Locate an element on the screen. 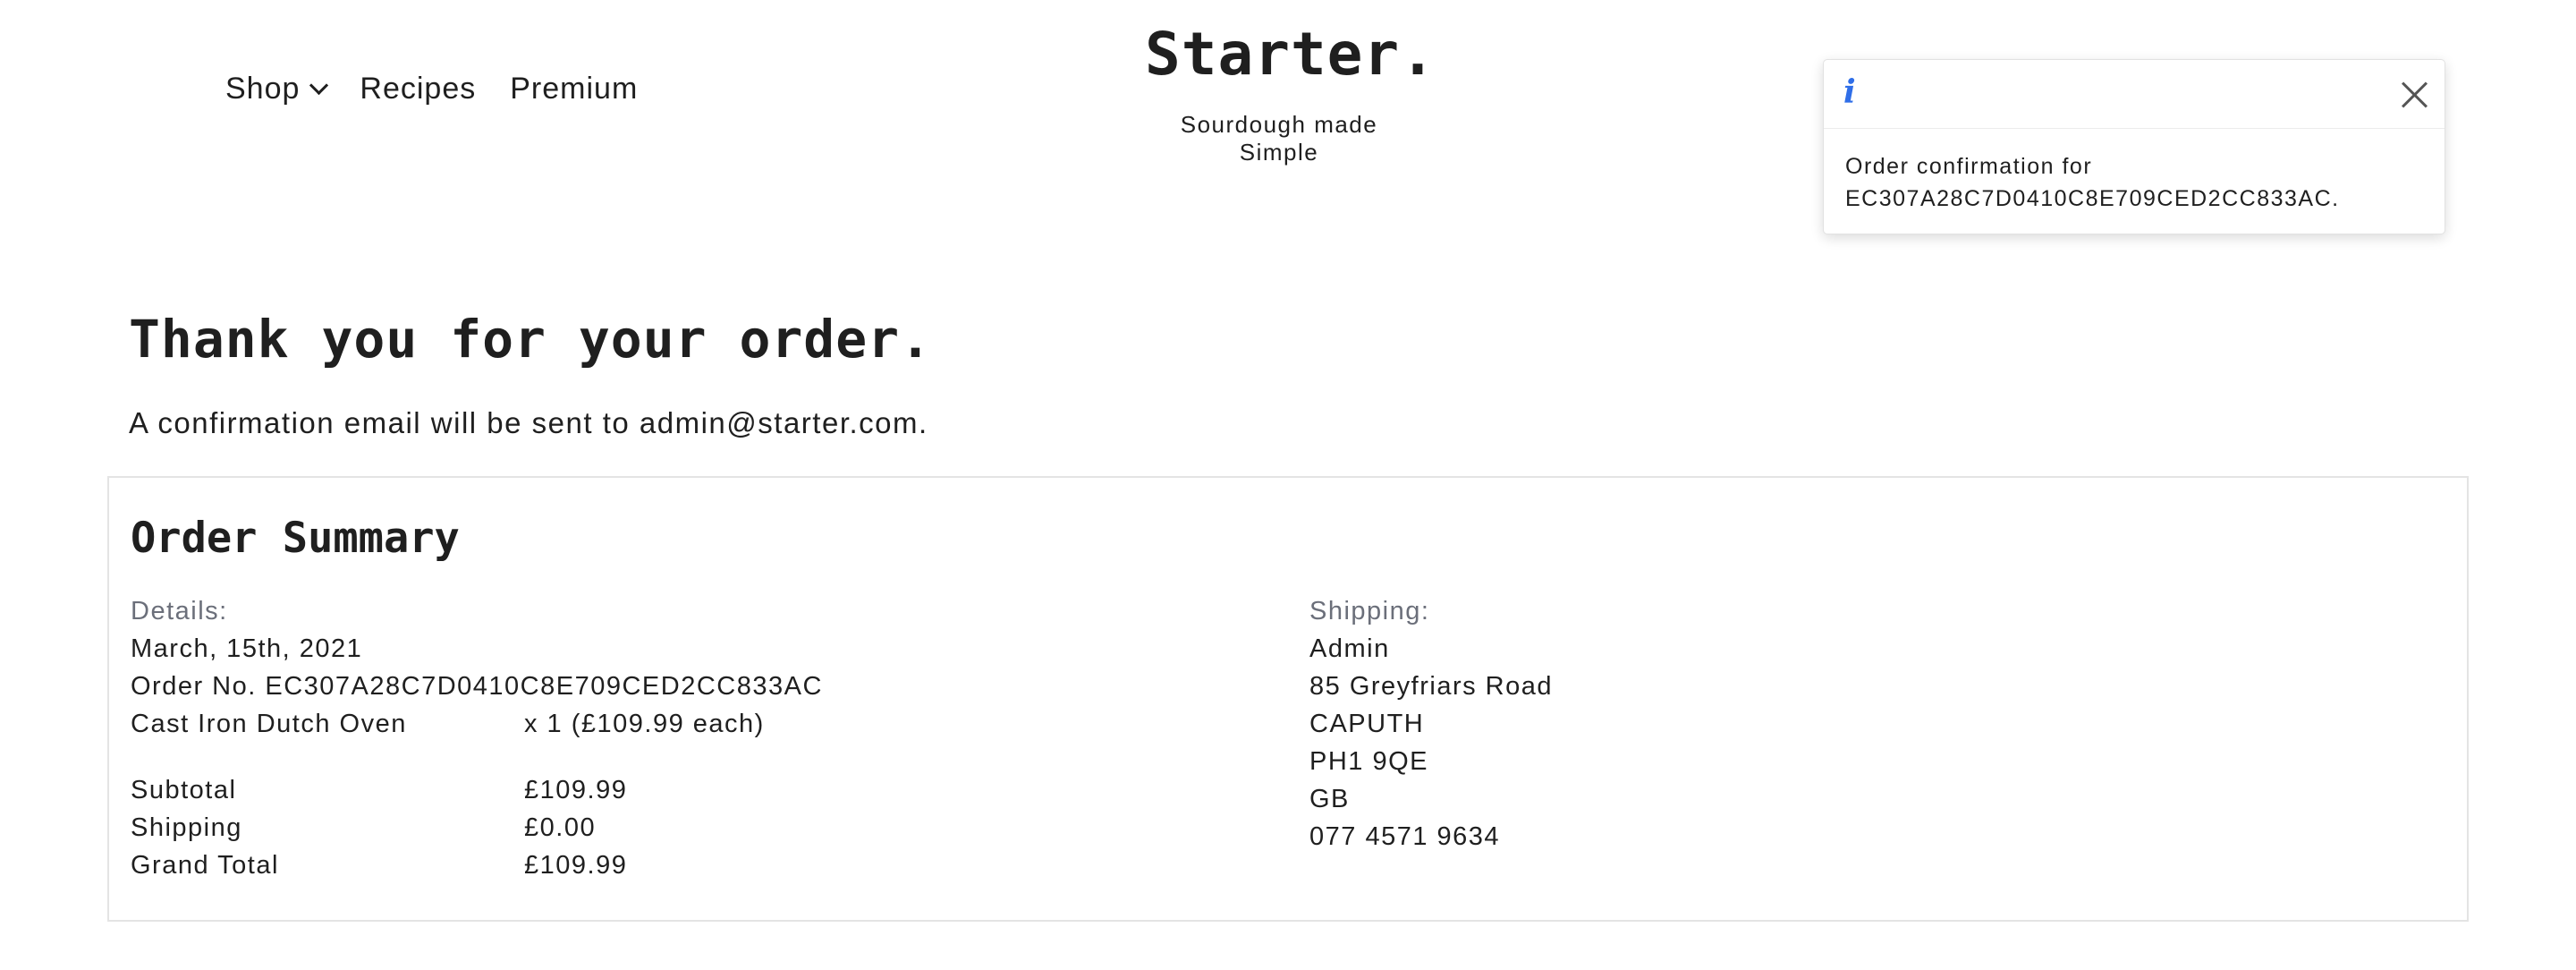 The image size is (2576, 970). subtotal-row: Subtotal £109.99 is located at coordinates (667, 790).